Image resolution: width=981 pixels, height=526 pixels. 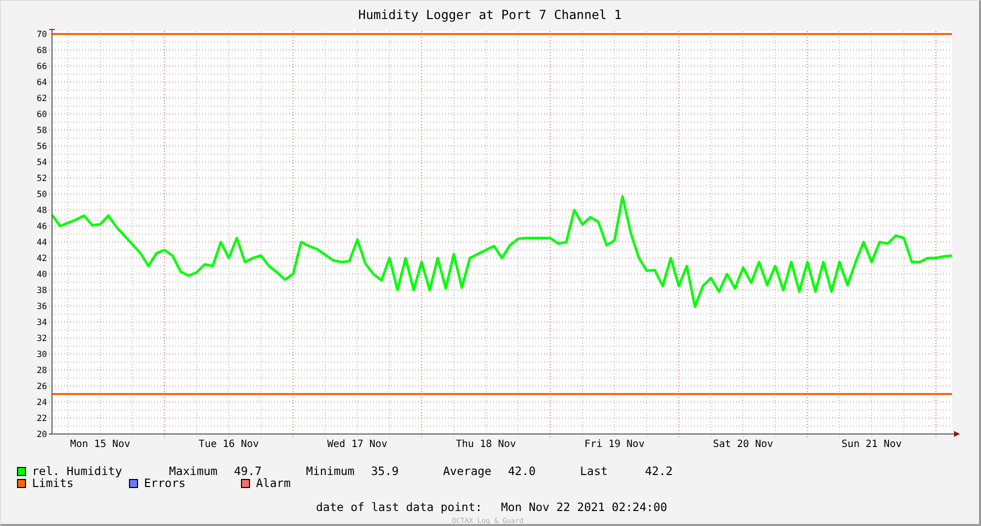 What do you see at coordinates (41, 211) in the screenshot?
I see `y-tick-label: 48` at bounding box center [41, 211].